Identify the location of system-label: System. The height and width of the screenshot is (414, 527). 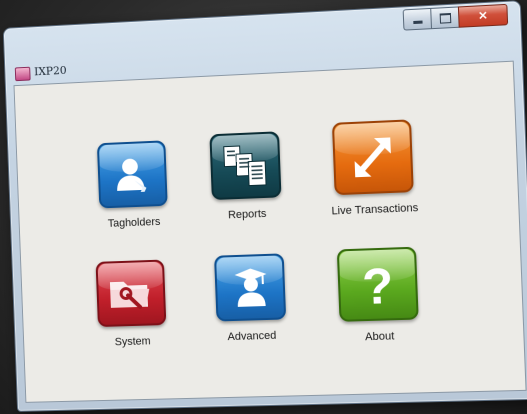
(132, 342).